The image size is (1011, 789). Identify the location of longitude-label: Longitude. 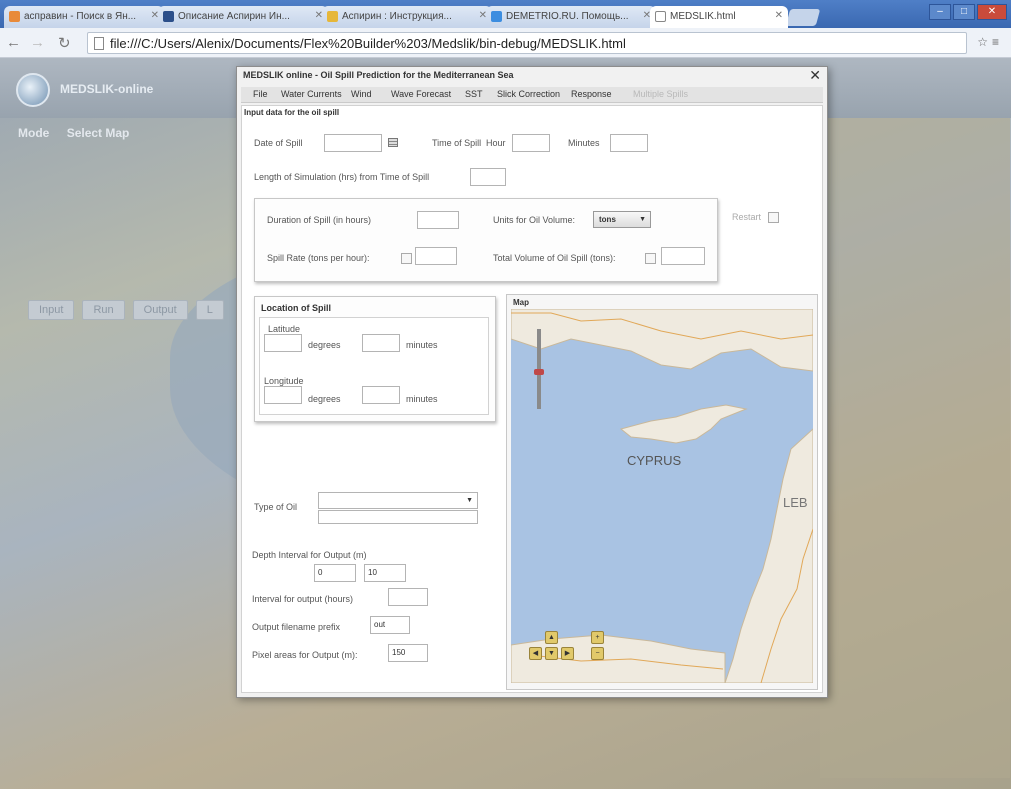
(284, 381).